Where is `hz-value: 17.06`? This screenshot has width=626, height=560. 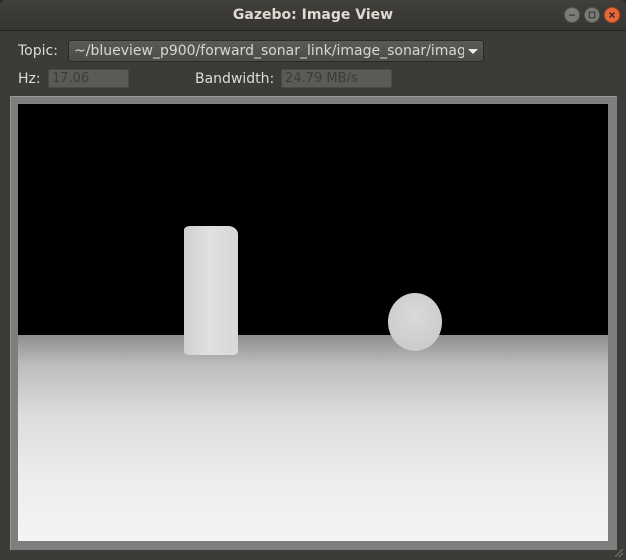
hz-value: 17.06 is located at coordinates (88, 78).